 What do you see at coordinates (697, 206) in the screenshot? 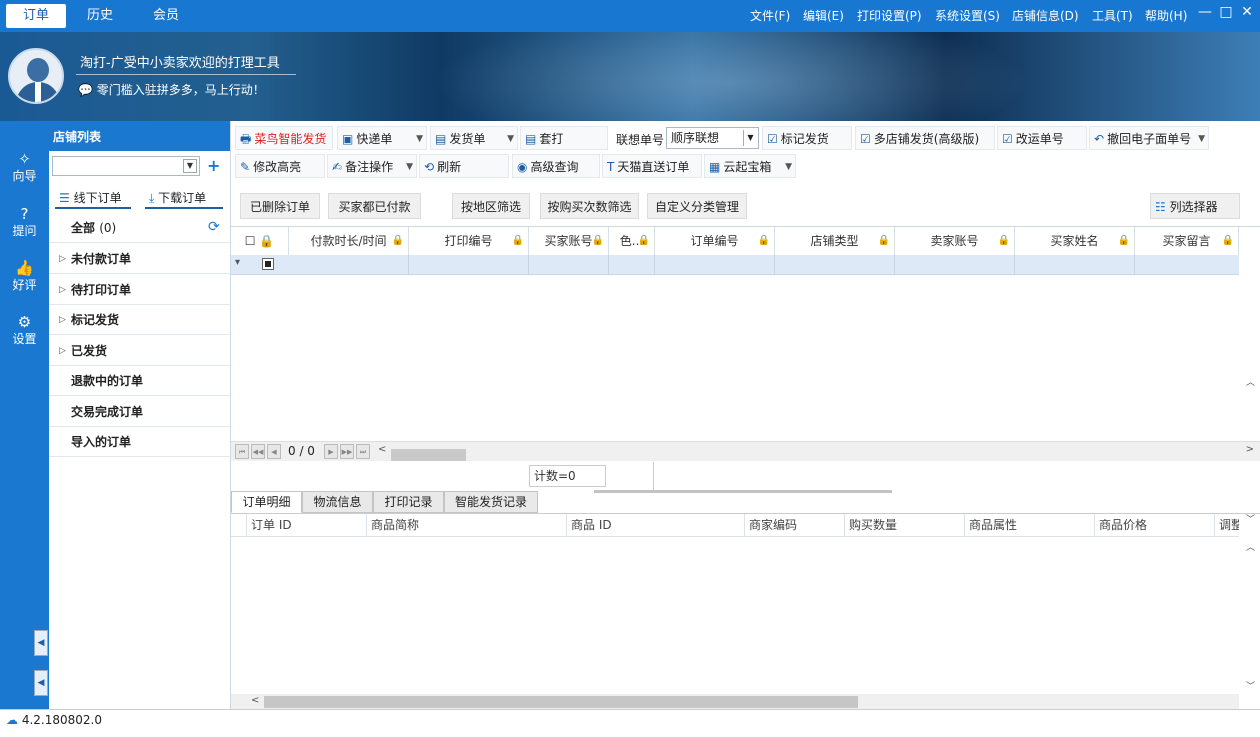
I see `custom-category-filter: 自定义分类管理` at bounding box center [697, 206].